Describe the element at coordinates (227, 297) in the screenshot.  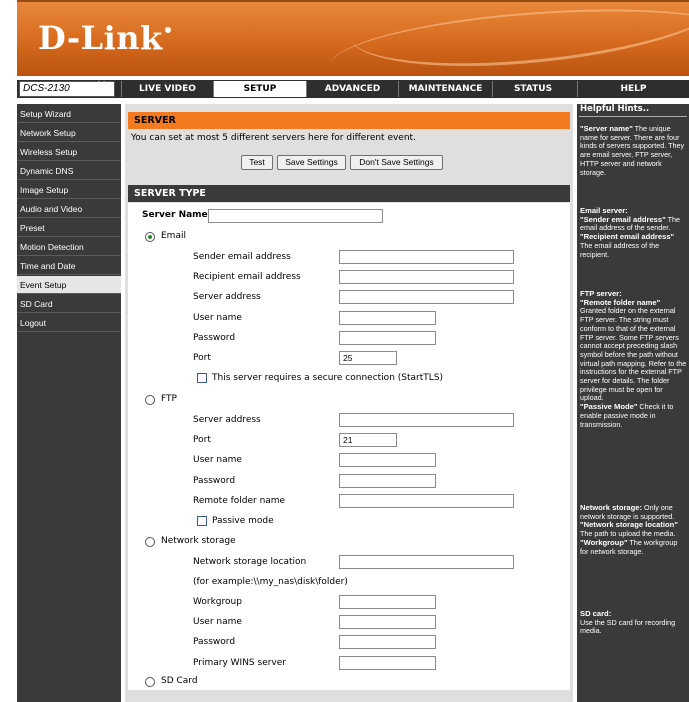
I see `email-server-address-label: Server address` at that location.